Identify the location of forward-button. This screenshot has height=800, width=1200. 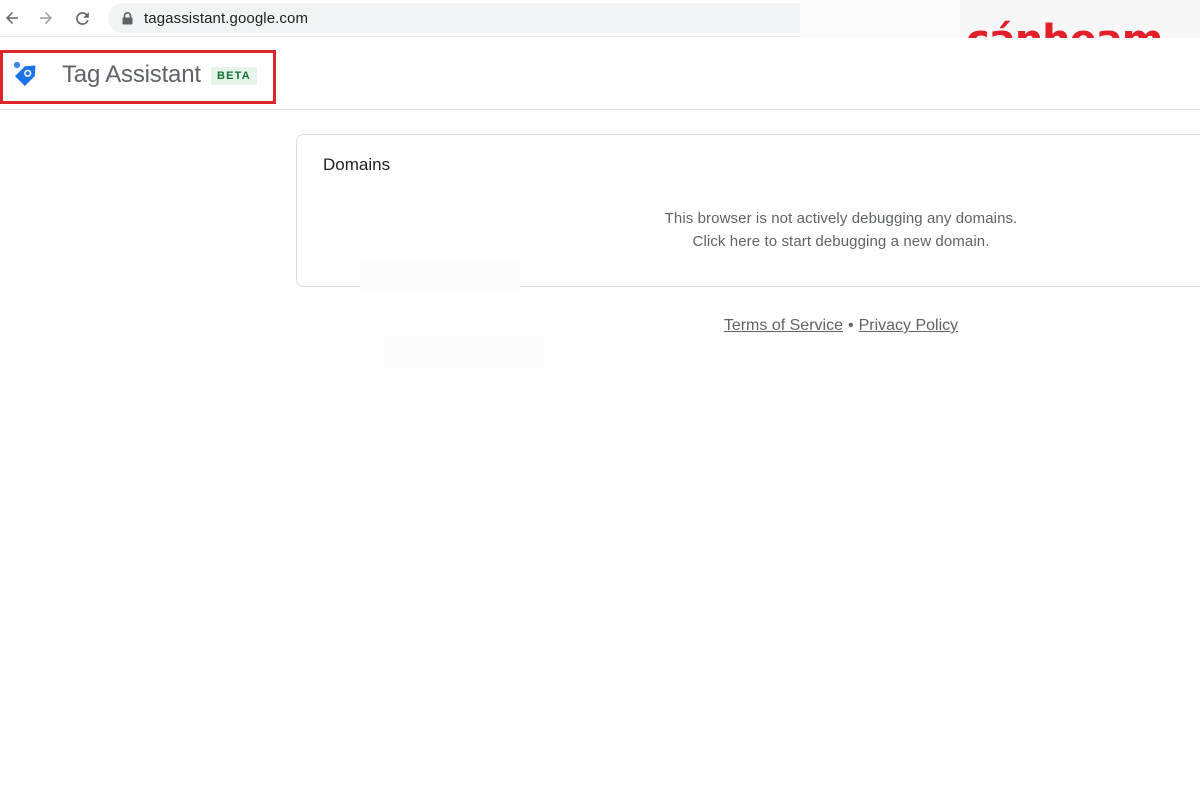
(46, 18).